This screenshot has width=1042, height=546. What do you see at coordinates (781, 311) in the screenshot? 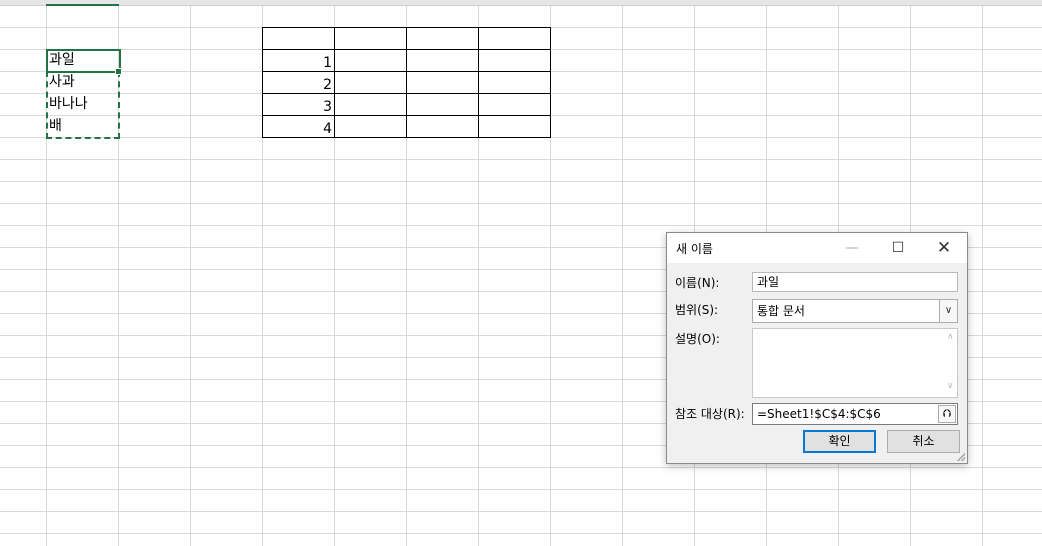
I see `scope-value: 통합 문서` at bounding box center [781, 311].